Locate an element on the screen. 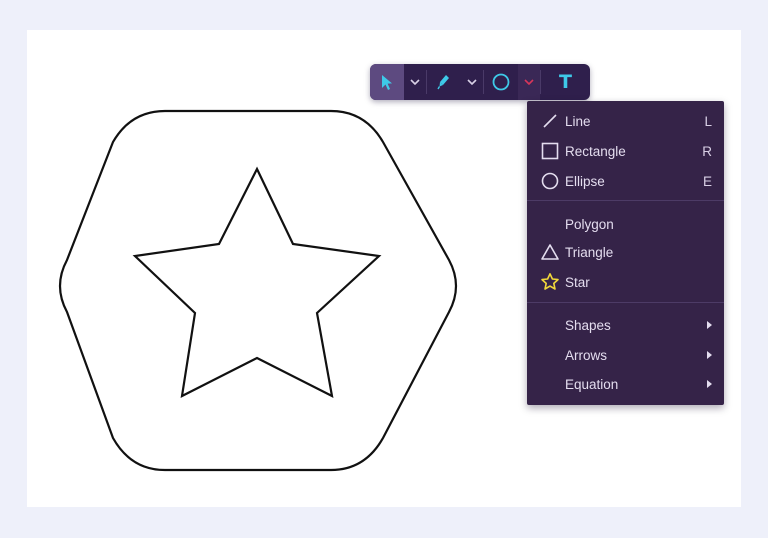 Image resolution: width=768 pixels, height=538 pixels. text-icon: T is located at coordinates (565, 82).